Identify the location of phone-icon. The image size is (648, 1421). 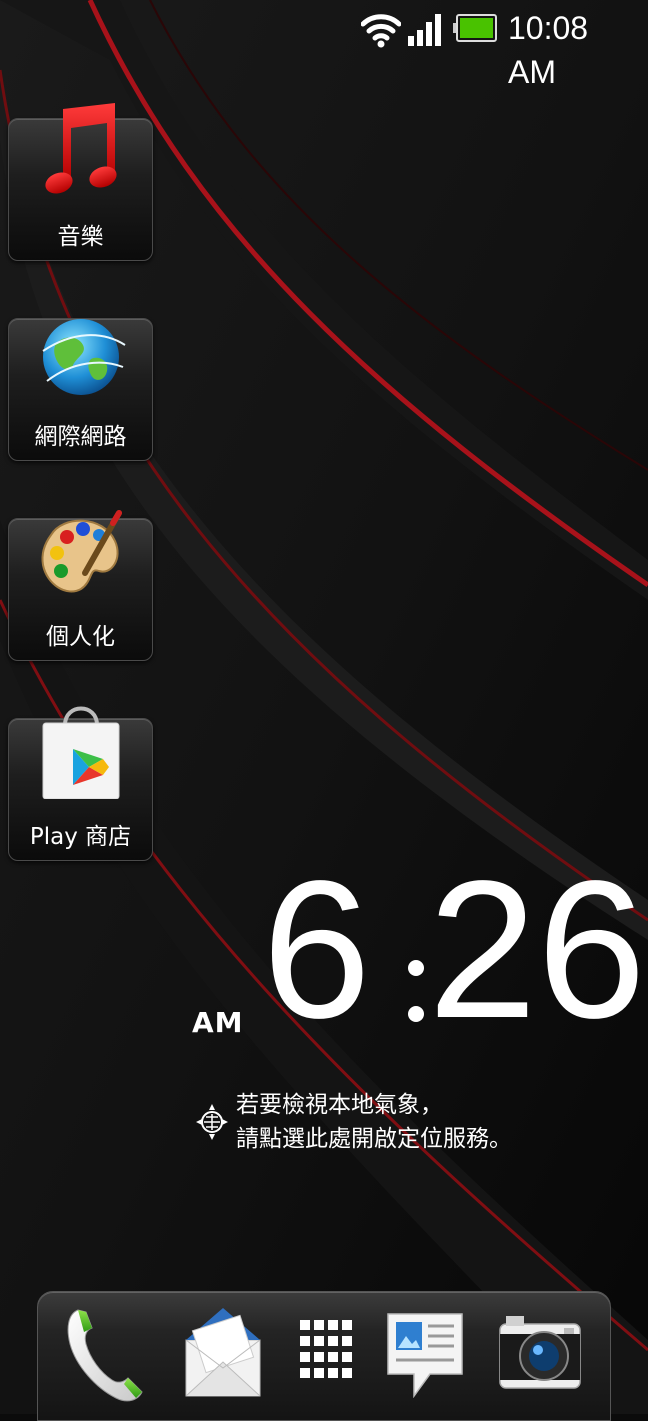
(108, 1354).